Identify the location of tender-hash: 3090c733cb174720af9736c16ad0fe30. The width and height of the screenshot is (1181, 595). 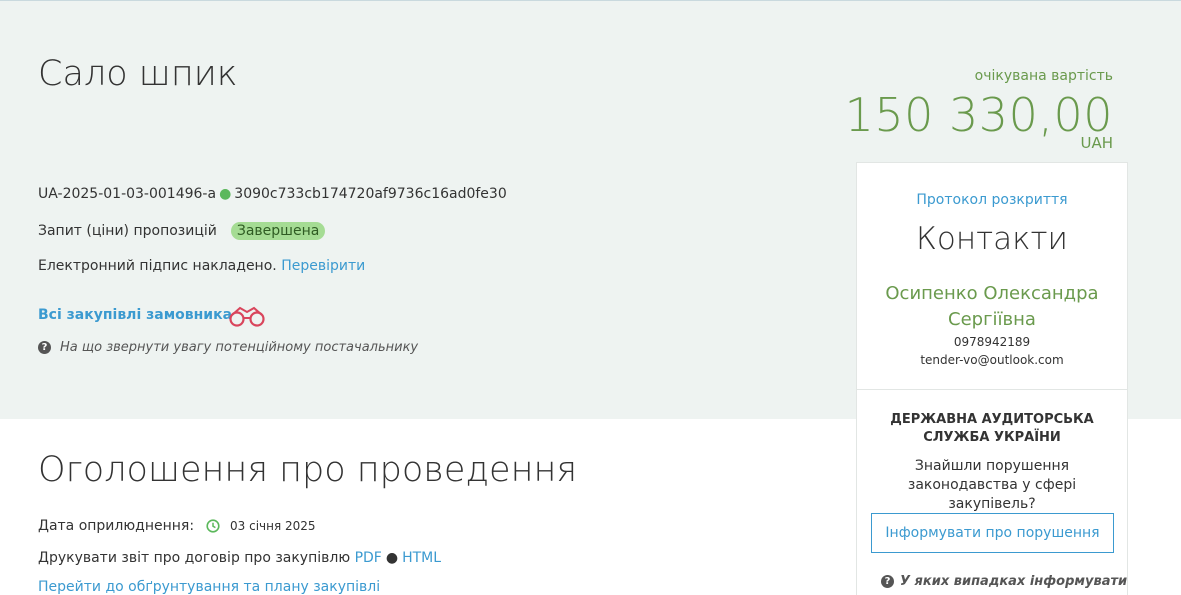
(370, 194).